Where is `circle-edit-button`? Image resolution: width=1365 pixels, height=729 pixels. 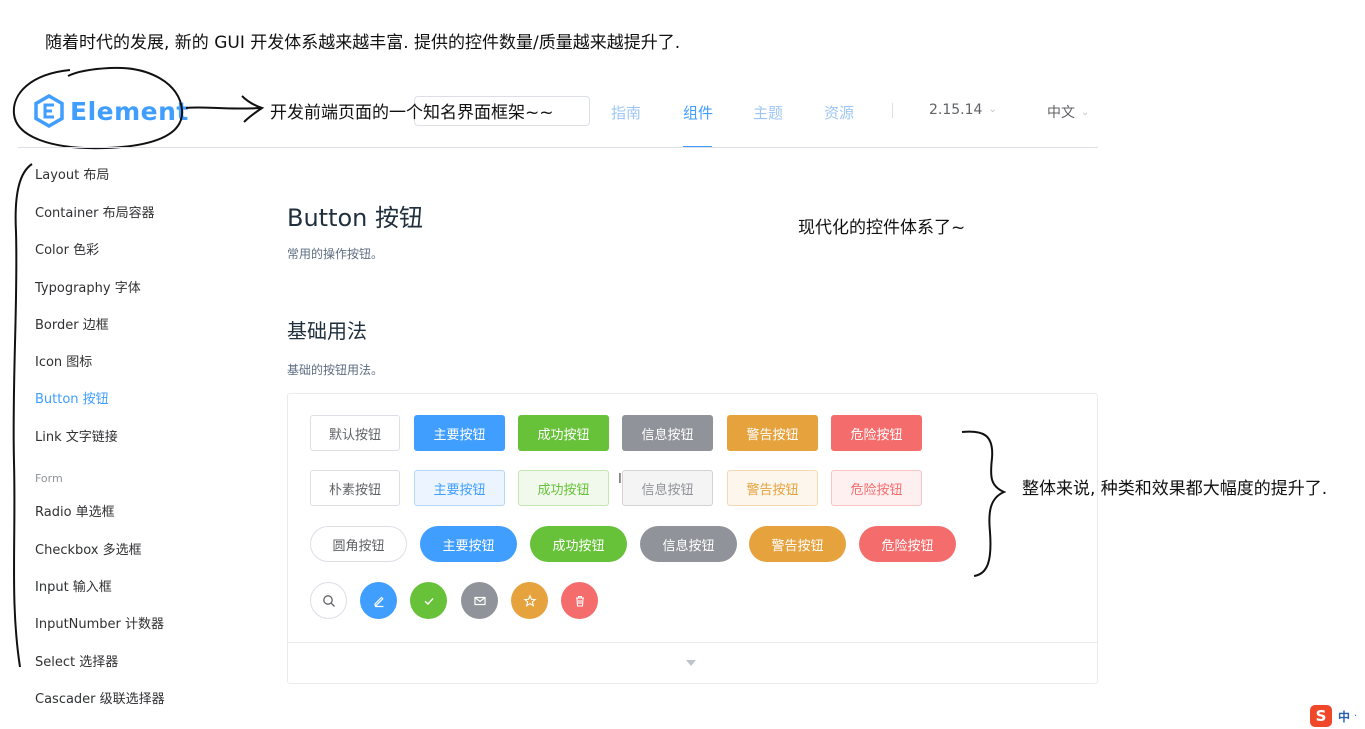 circle-edit-button is located at coordinates (378, 600).